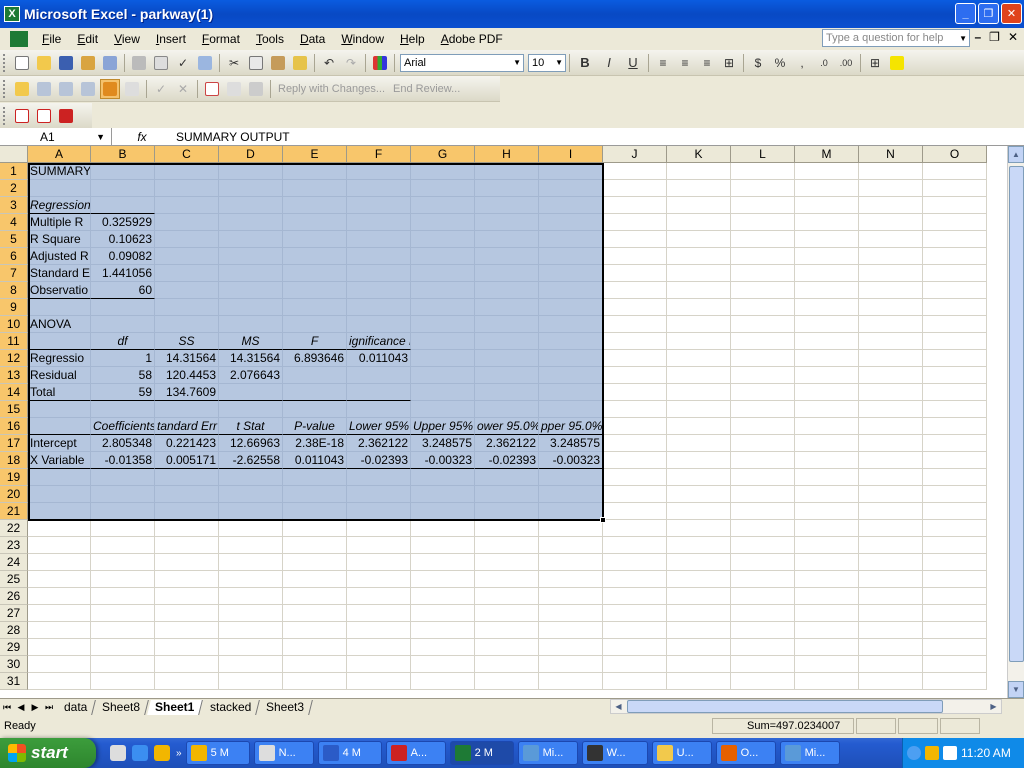 The width and height of the screenshot is (1024, 768). I want to click on cell-a31, so click(59, 681).